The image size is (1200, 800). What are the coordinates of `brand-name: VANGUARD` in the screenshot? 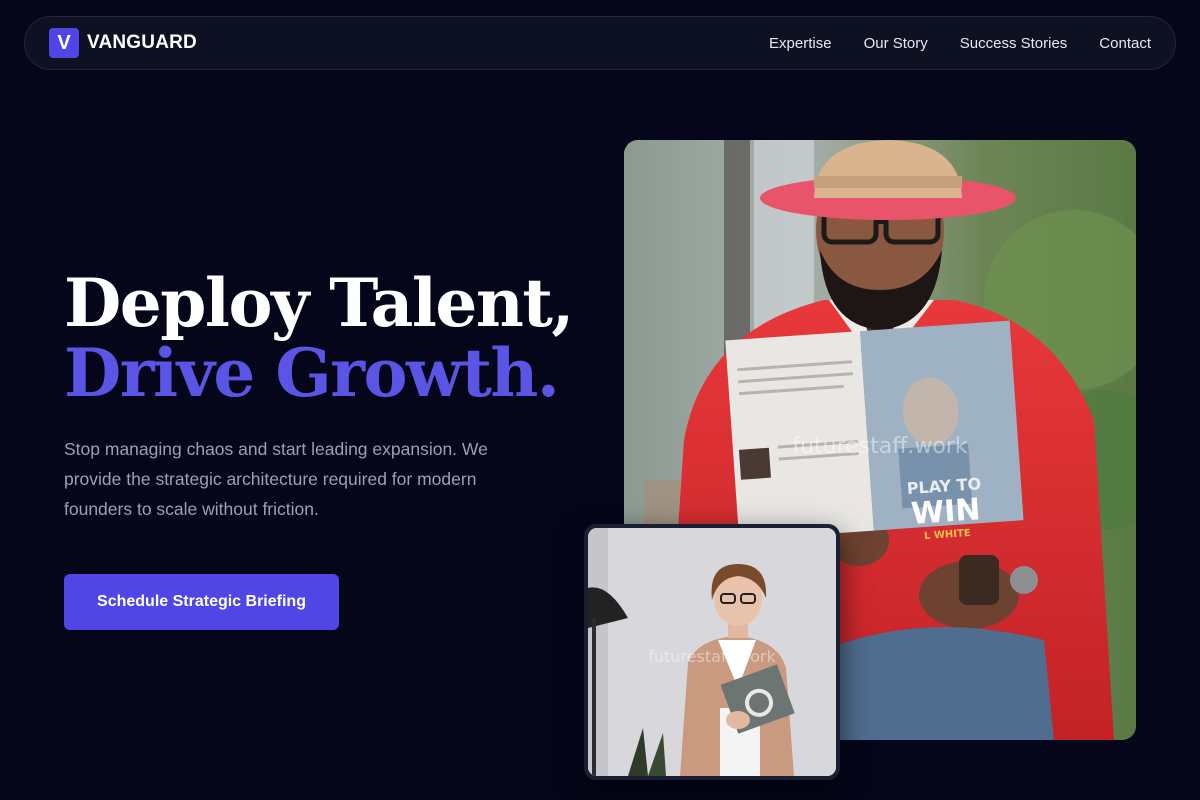 It's located at (142, 42).